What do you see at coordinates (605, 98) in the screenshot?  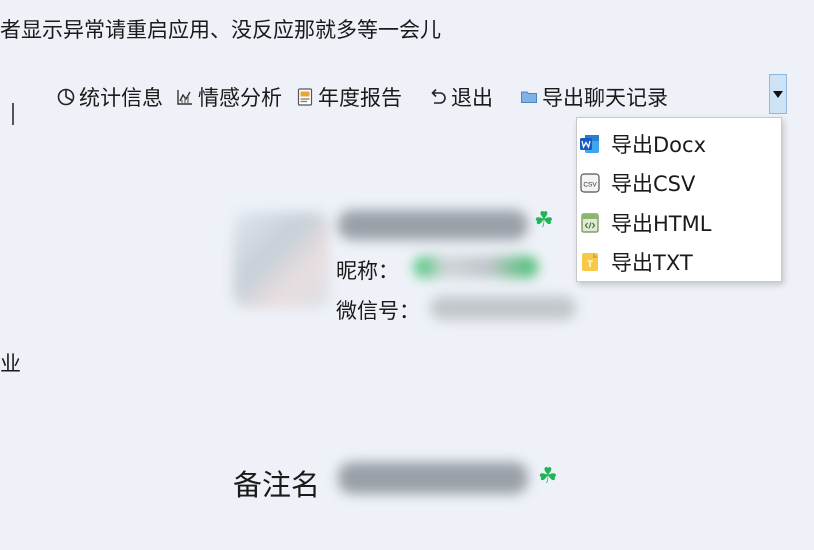 I see `export-chat-label: 导出聊天记录` at bounding box center [605, 98].